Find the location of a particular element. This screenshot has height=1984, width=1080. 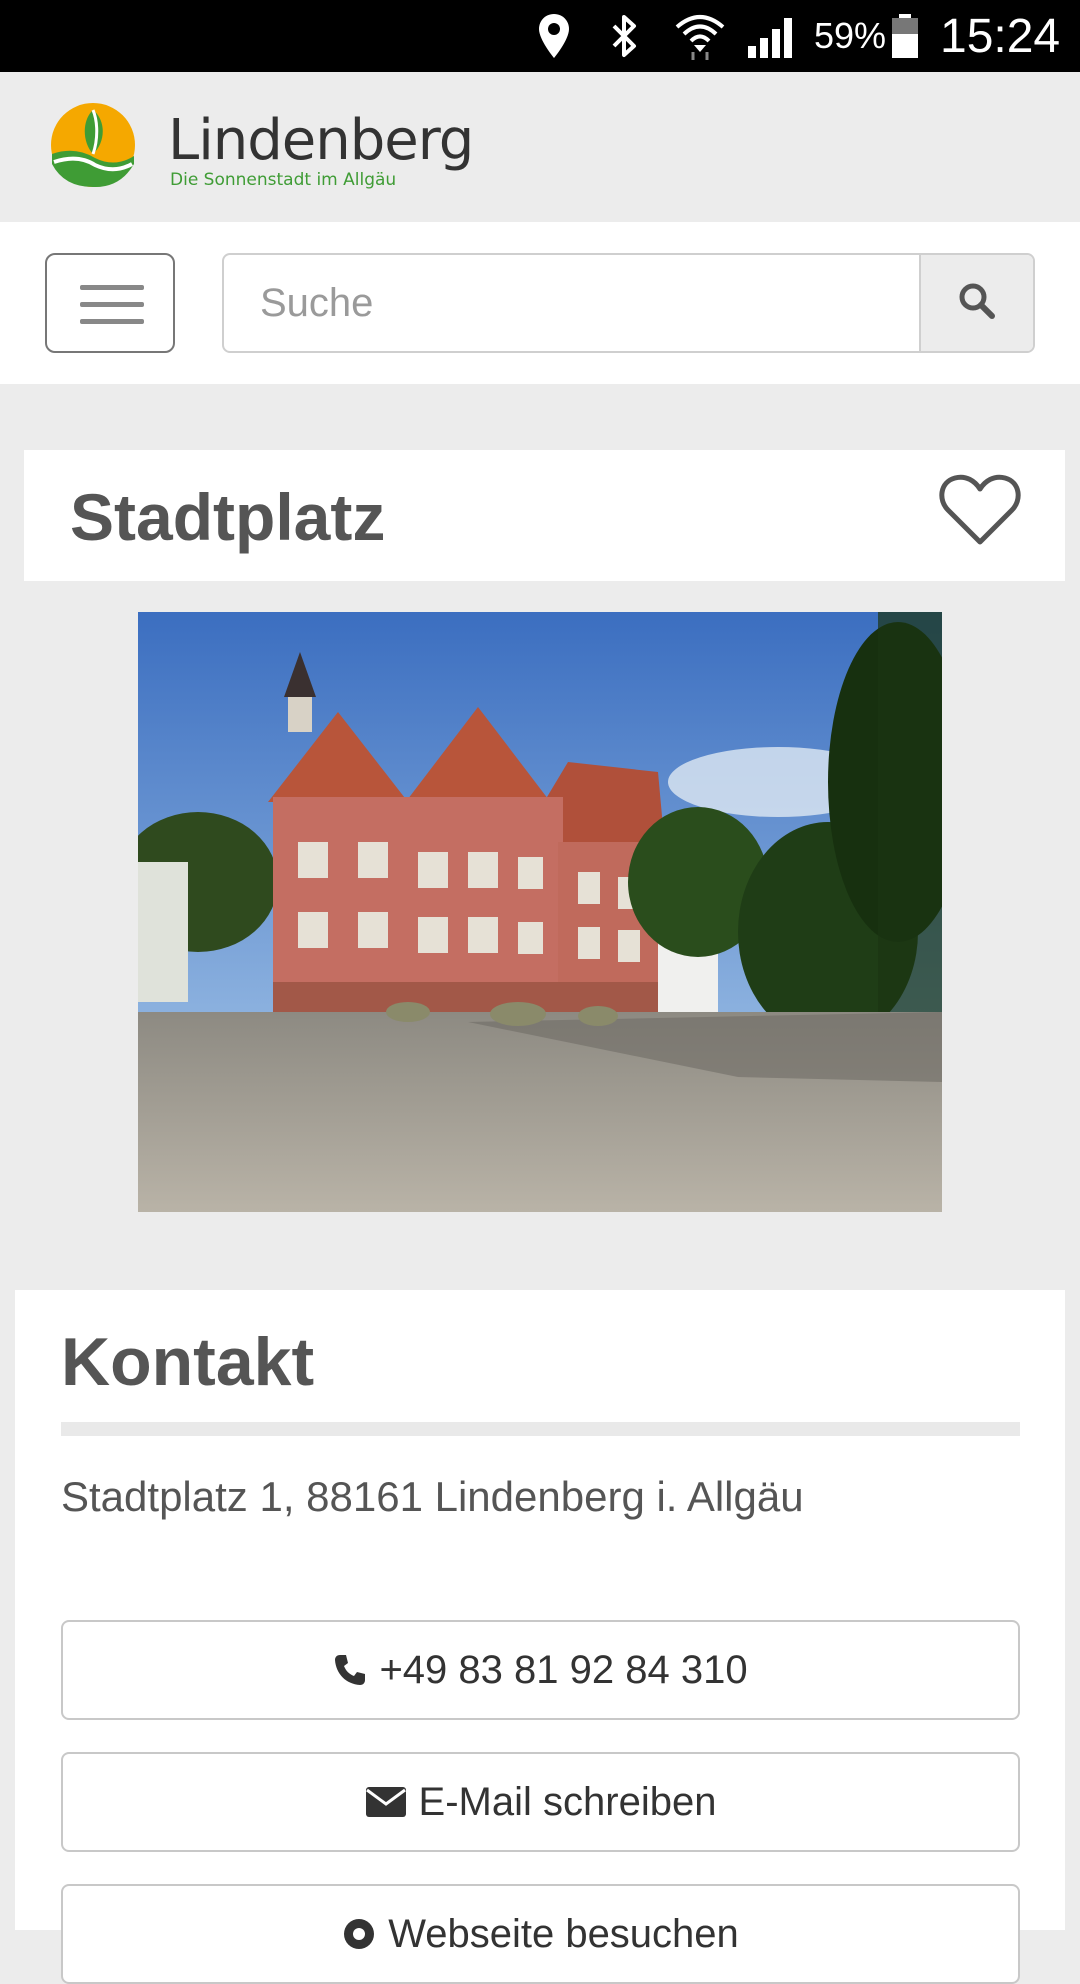

brand-name: Lindenberg is located at coordinates (321, 140).